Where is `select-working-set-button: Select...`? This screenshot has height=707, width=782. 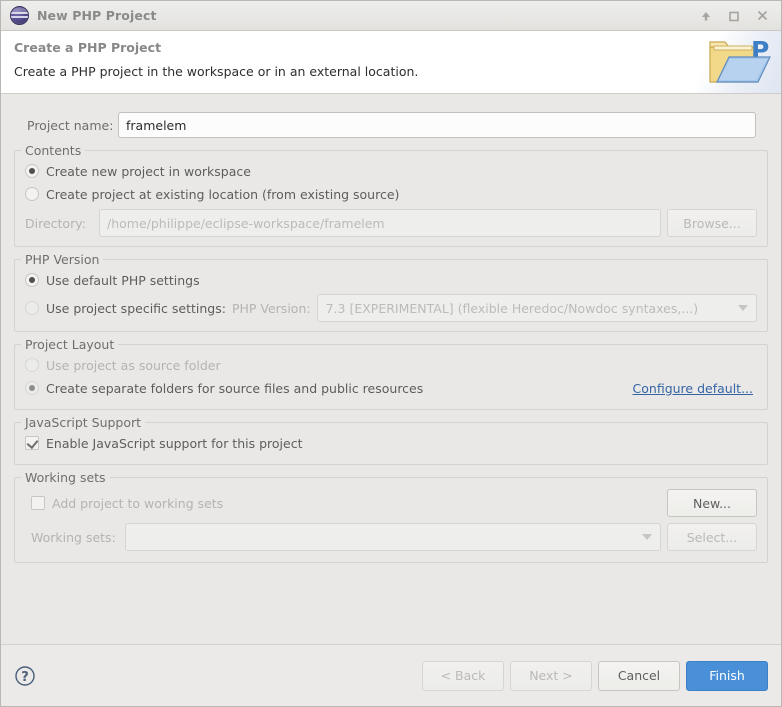 select-working-set-button: Select... is located at coordinates (712, 537).